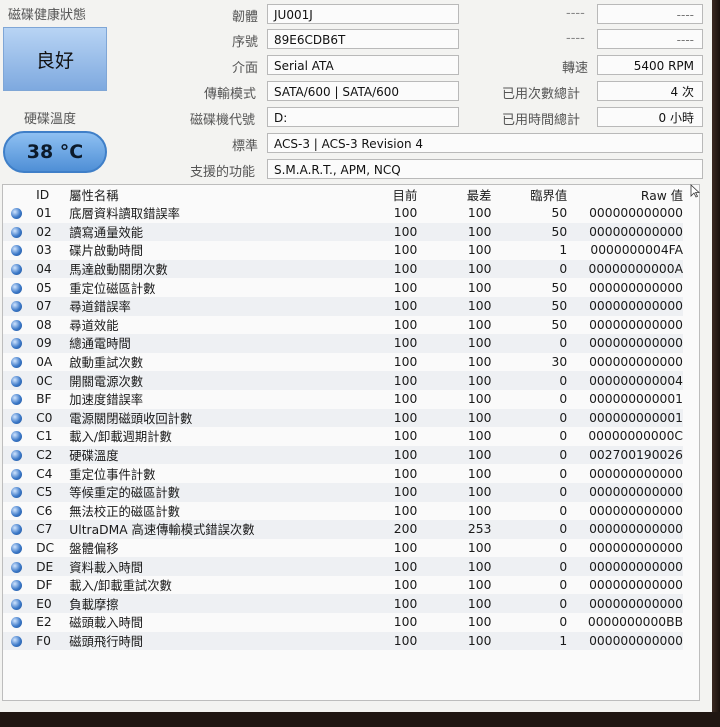 The height and width of the screenshot is (727, 720). What do you see at coordinates (650, 14) in the screenshot?
I see `unused-field-1: ----` at bounding box center [650, 14].